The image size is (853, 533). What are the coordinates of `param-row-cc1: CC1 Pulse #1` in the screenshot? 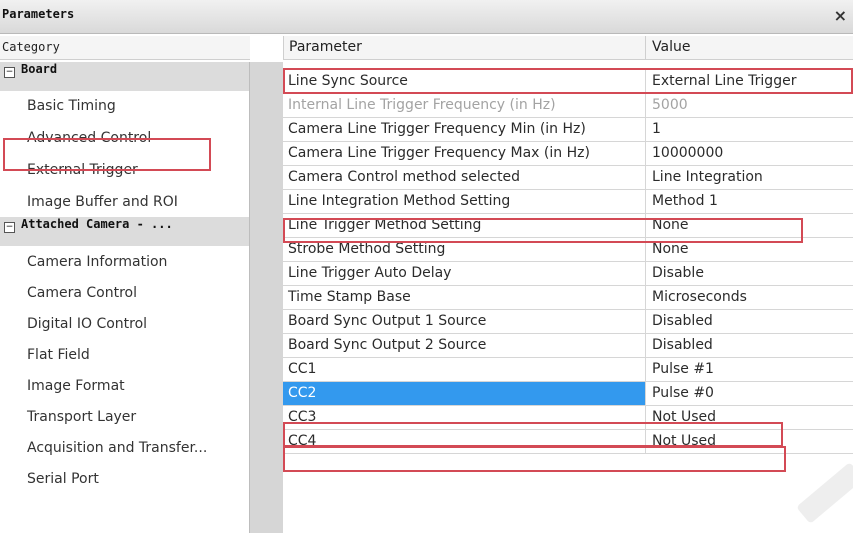 It's located at (568, 370).